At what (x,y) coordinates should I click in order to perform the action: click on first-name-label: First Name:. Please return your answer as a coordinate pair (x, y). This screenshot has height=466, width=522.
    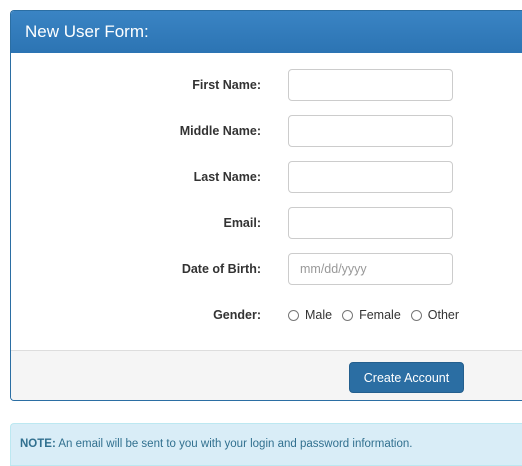
    Looking at the image, I should click on (226, 85).